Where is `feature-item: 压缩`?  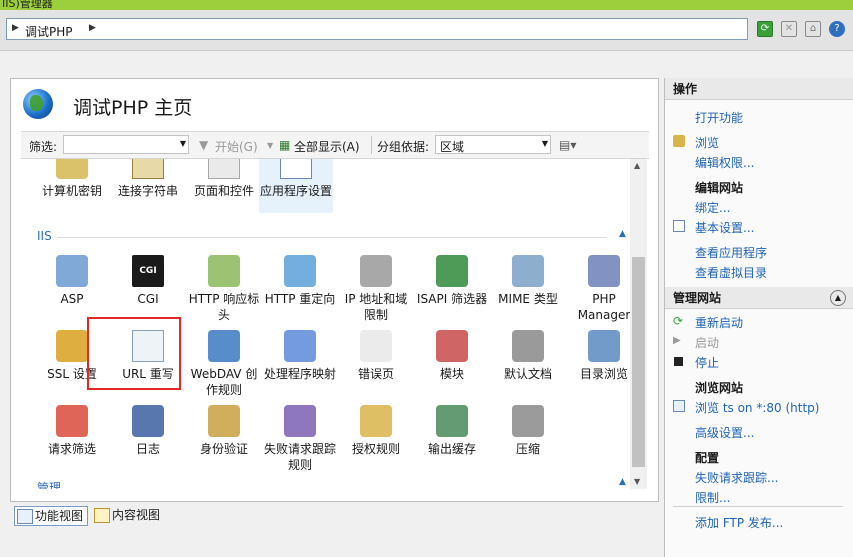
feature-item: 压缩 is located at coordinates (528, 431).